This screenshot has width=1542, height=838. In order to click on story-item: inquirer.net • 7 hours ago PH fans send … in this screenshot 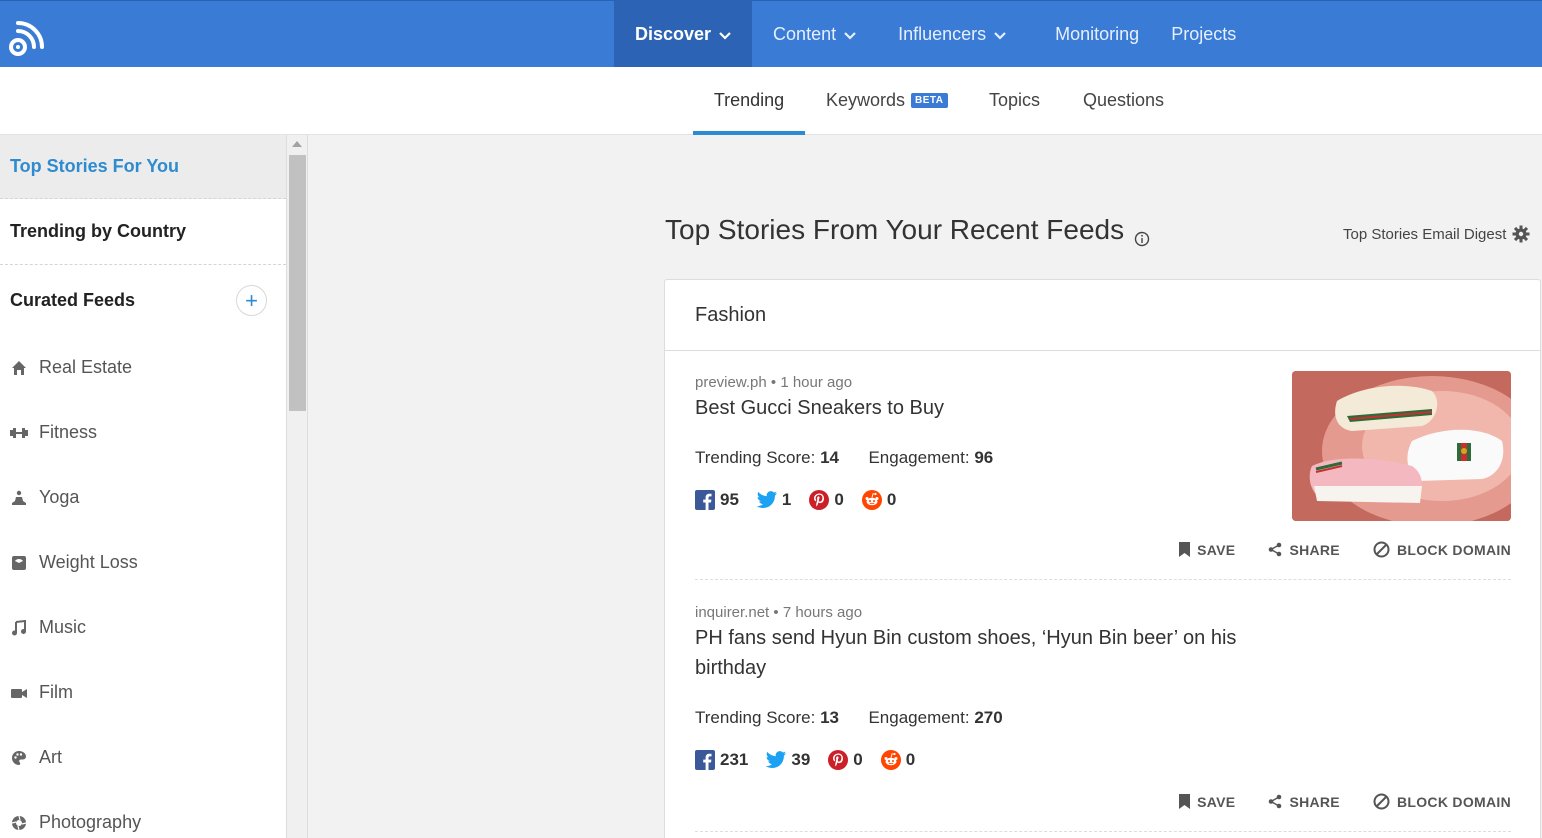, I will do `click(1103, 721)`.